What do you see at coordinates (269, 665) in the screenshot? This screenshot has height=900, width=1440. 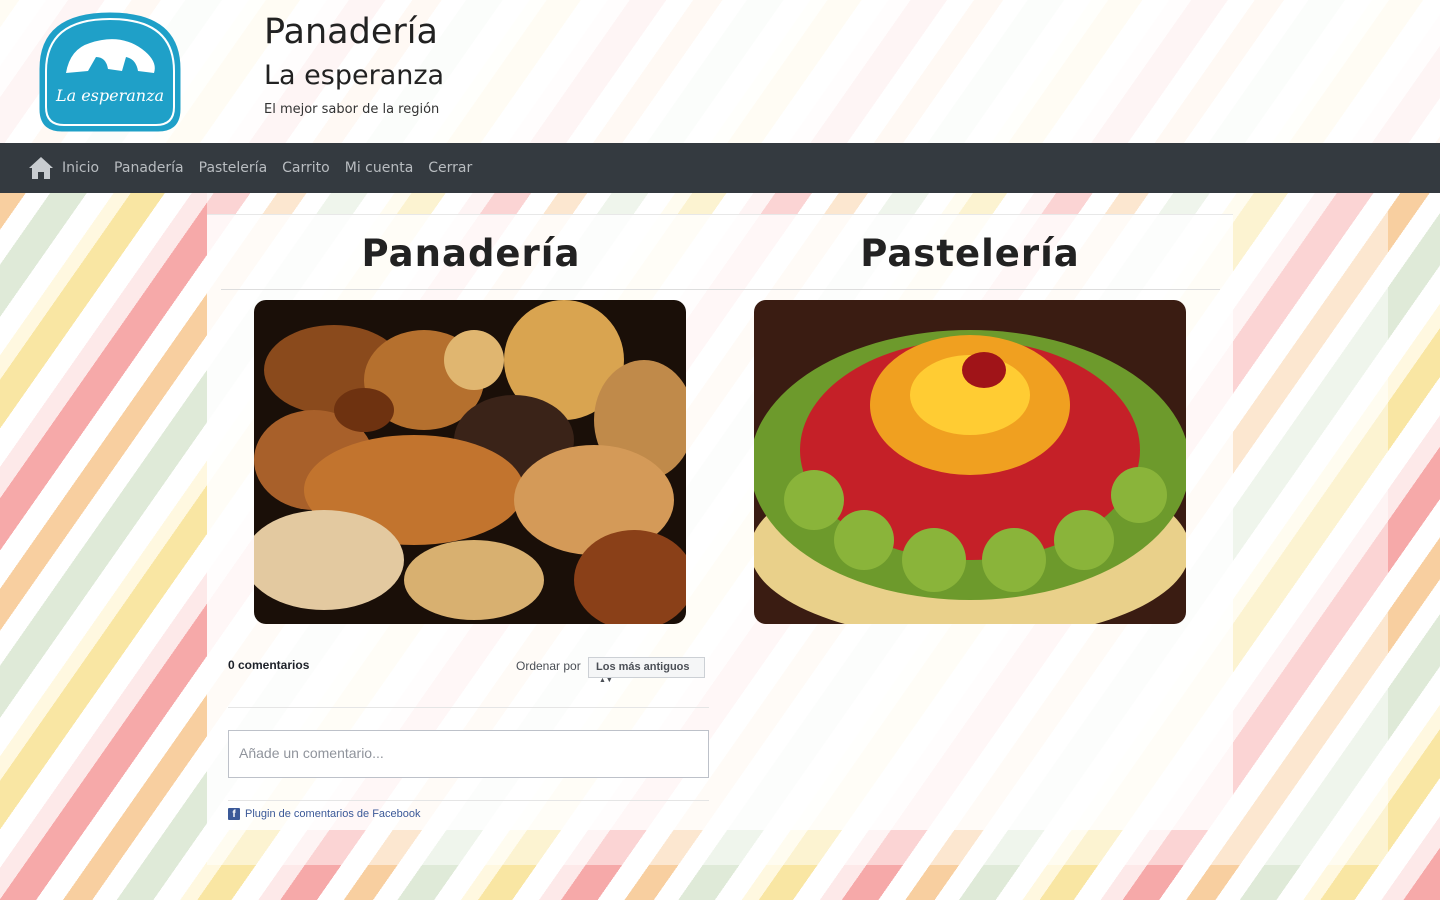 I see `comment-count: 0 comentarios` at bounding box center [269, 665].